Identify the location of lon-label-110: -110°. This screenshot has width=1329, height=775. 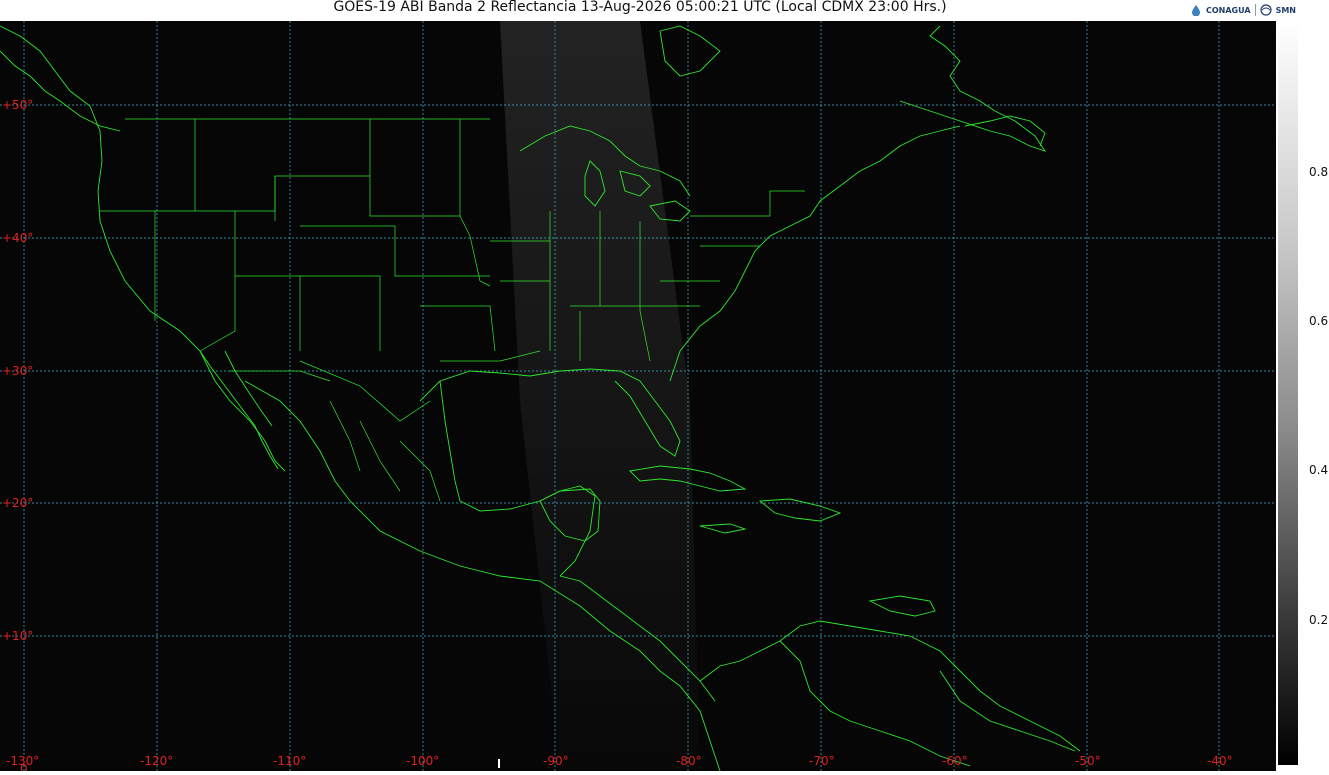
(290, 761).